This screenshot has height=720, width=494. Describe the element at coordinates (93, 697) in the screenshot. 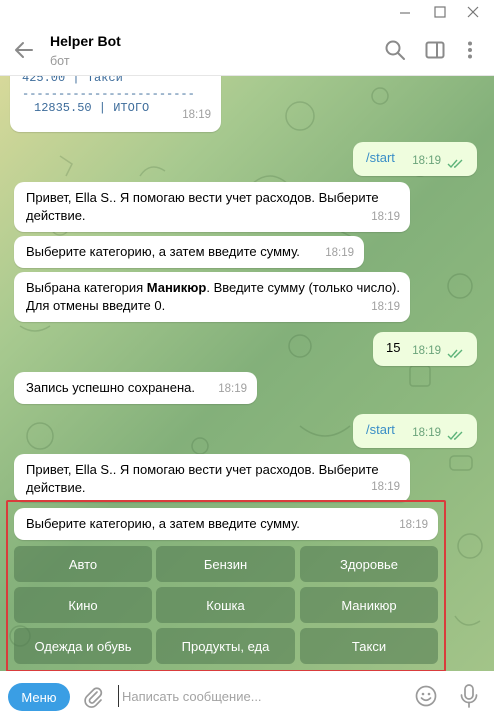

I see `paperclip-icon` at that location.